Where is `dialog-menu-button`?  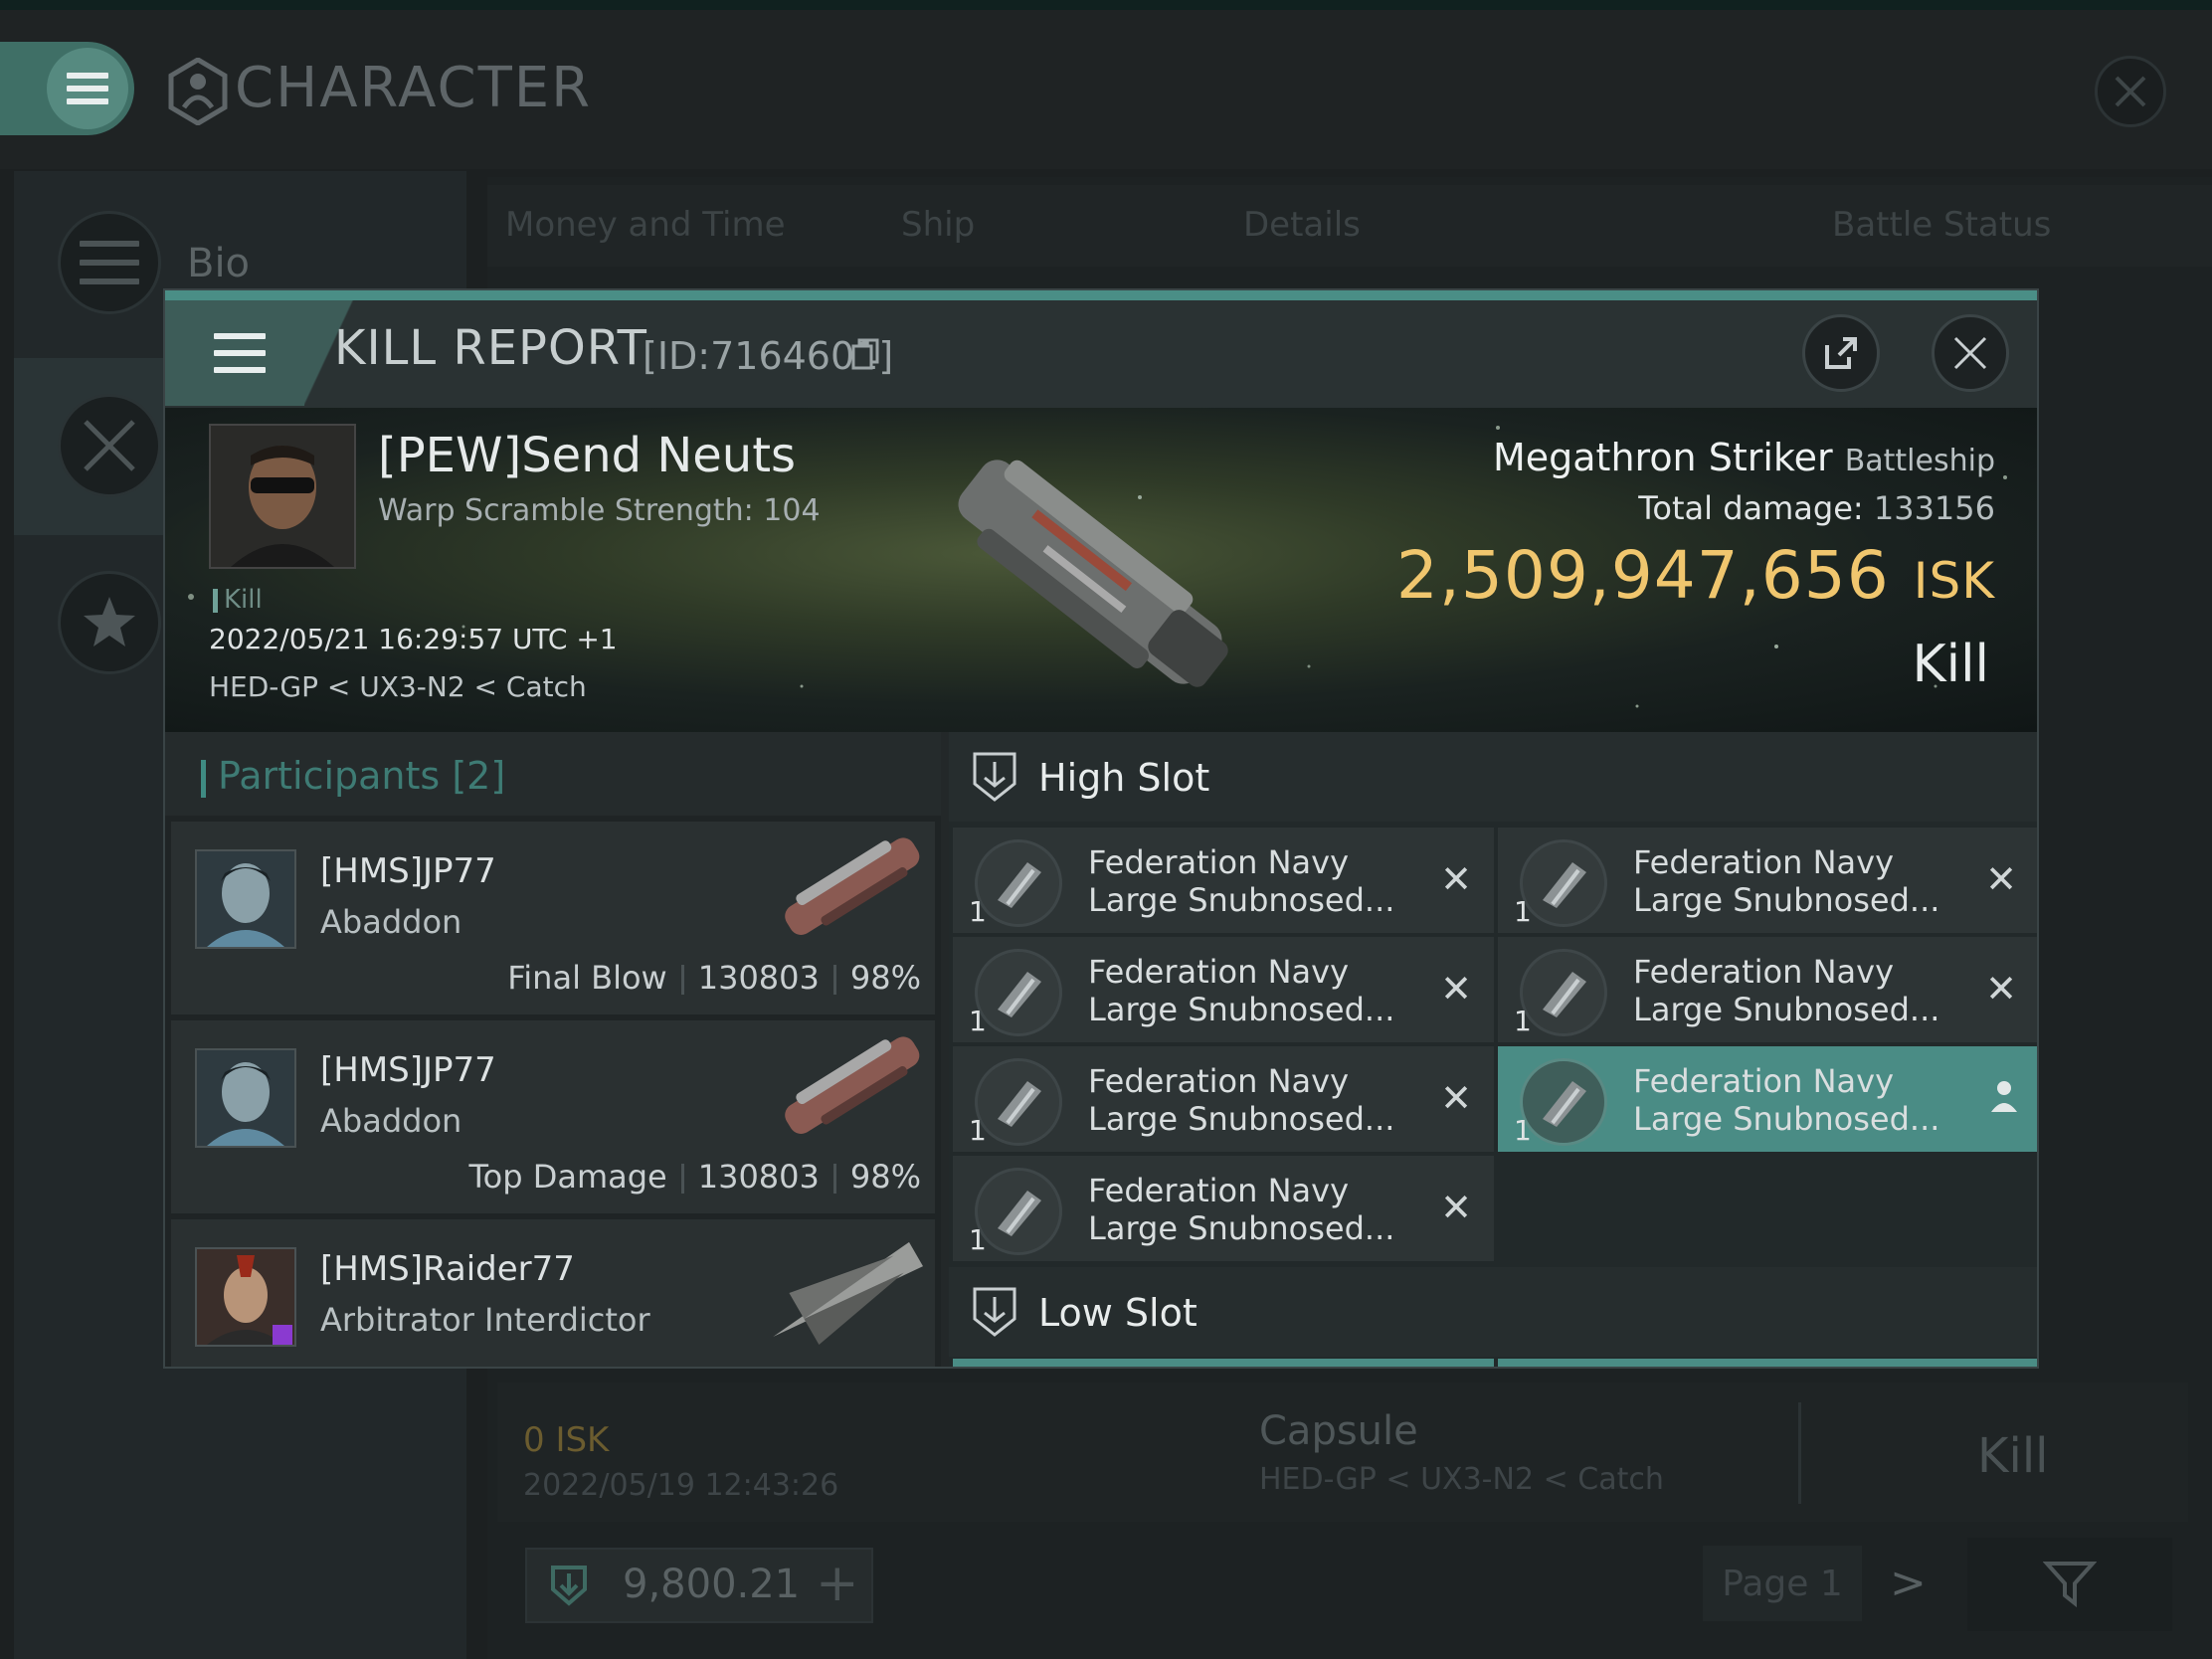 dialog-menu-button is located at coordinates (239, 353).